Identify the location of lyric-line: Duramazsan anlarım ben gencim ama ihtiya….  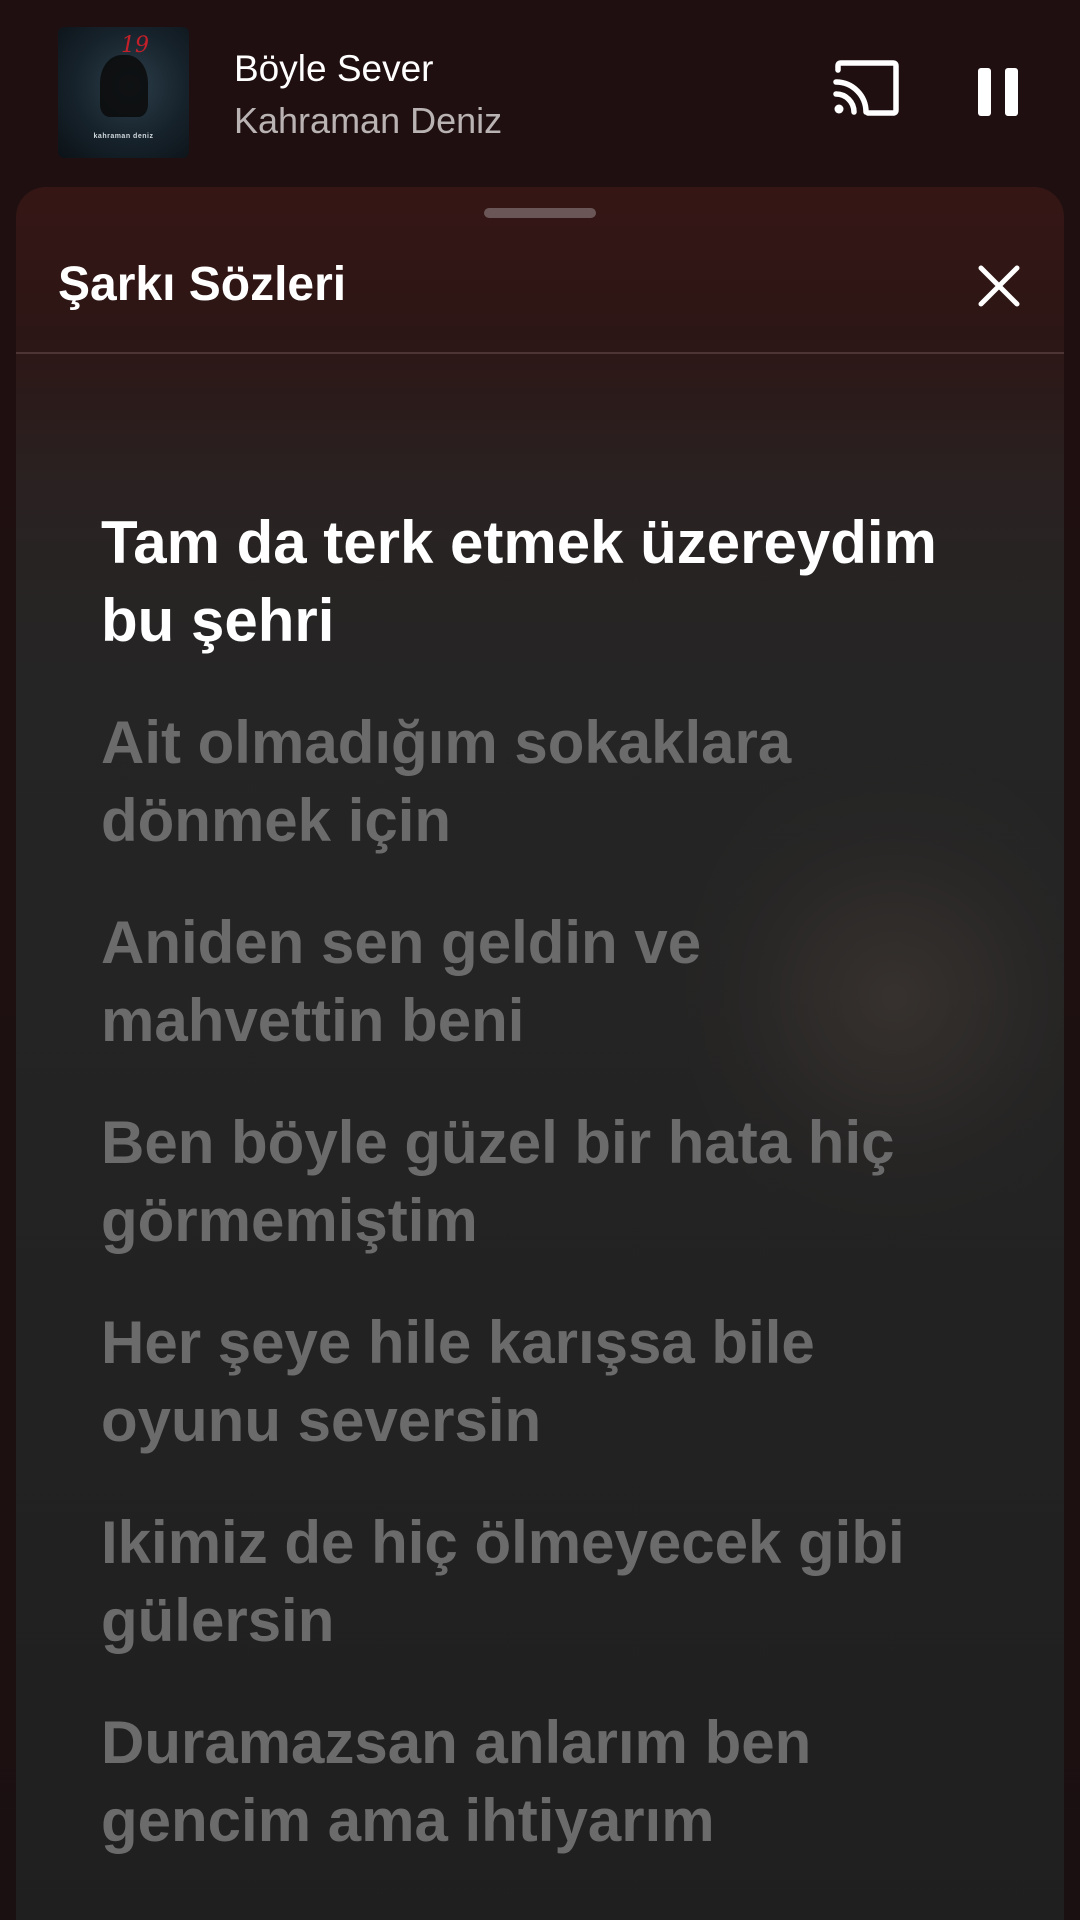
(551, 1782).